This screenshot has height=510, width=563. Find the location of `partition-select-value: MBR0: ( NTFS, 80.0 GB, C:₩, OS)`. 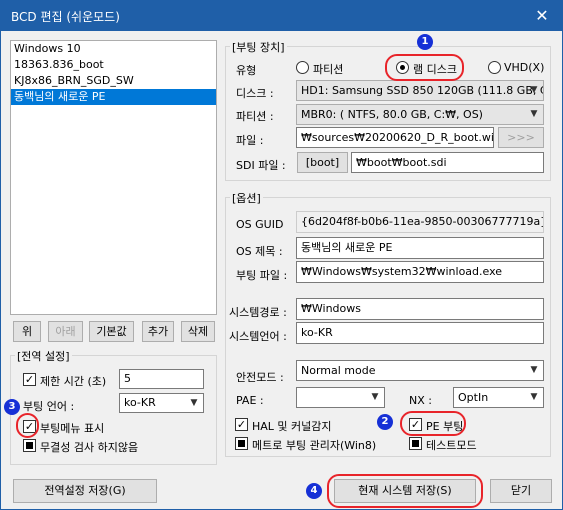

partition-select-value: MBR0: ( NTFS, 80.0 GB, C:₩, OS) is located at coordinates (392, 114).